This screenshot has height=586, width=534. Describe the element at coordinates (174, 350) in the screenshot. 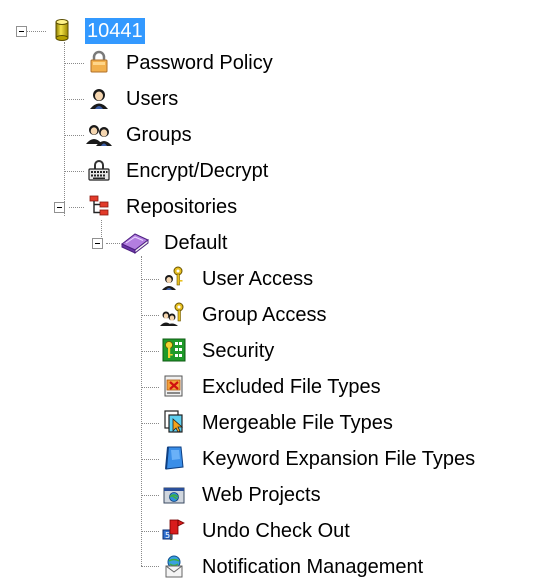

I see `security-key-icon` at that location.